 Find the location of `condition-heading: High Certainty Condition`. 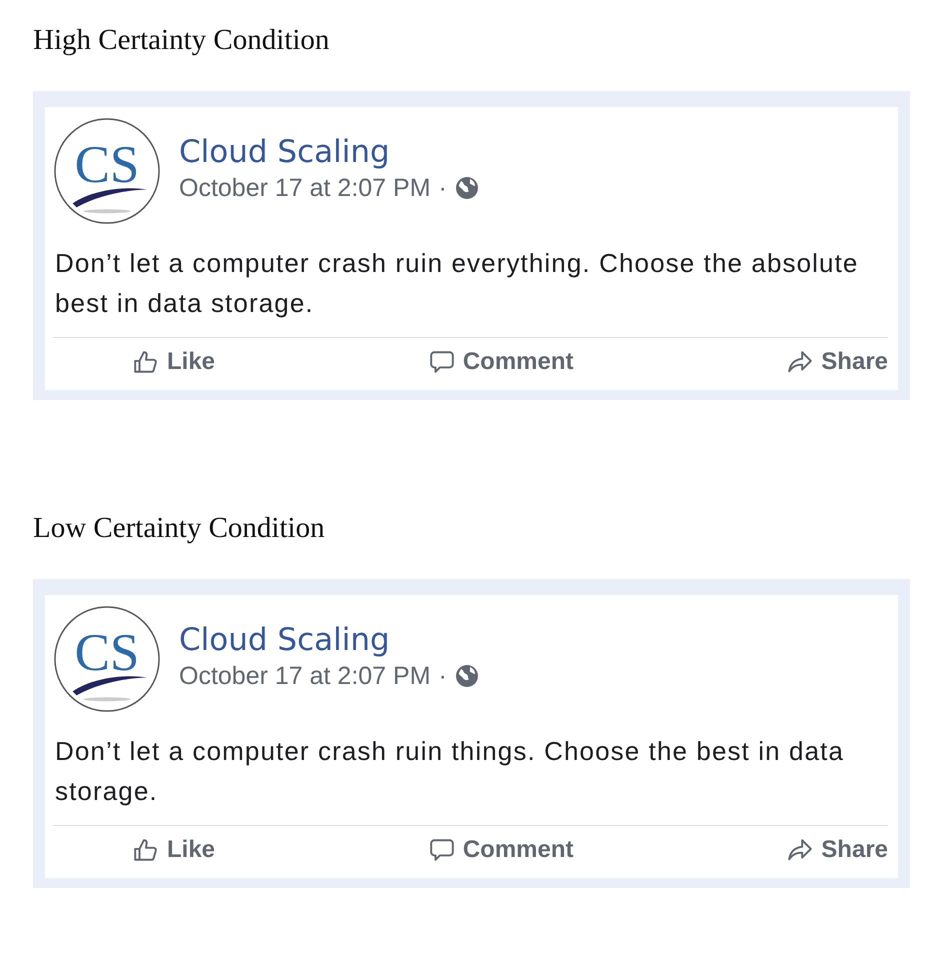

condition-heading: High Certainty Condition is located at coordinates (181, 40).